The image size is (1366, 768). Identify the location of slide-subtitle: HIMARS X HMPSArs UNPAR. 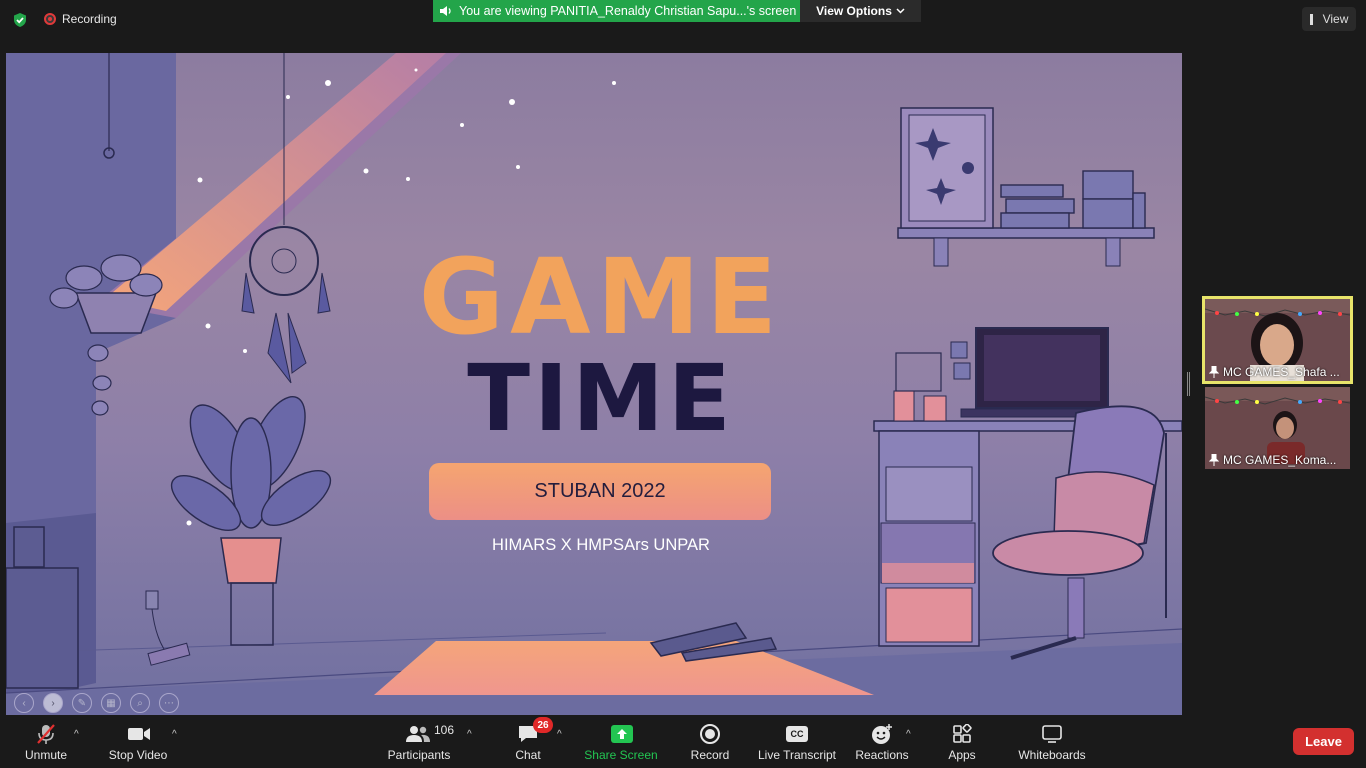
(601, 545).